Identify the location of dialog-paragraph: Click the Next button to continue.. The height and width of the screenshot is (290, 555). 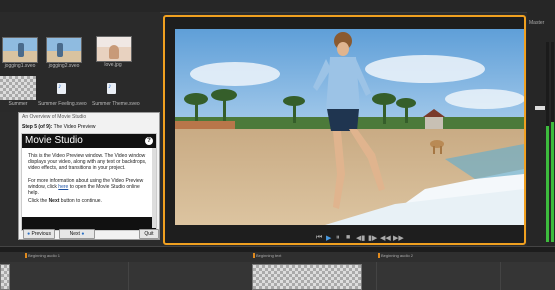
(88, 201).